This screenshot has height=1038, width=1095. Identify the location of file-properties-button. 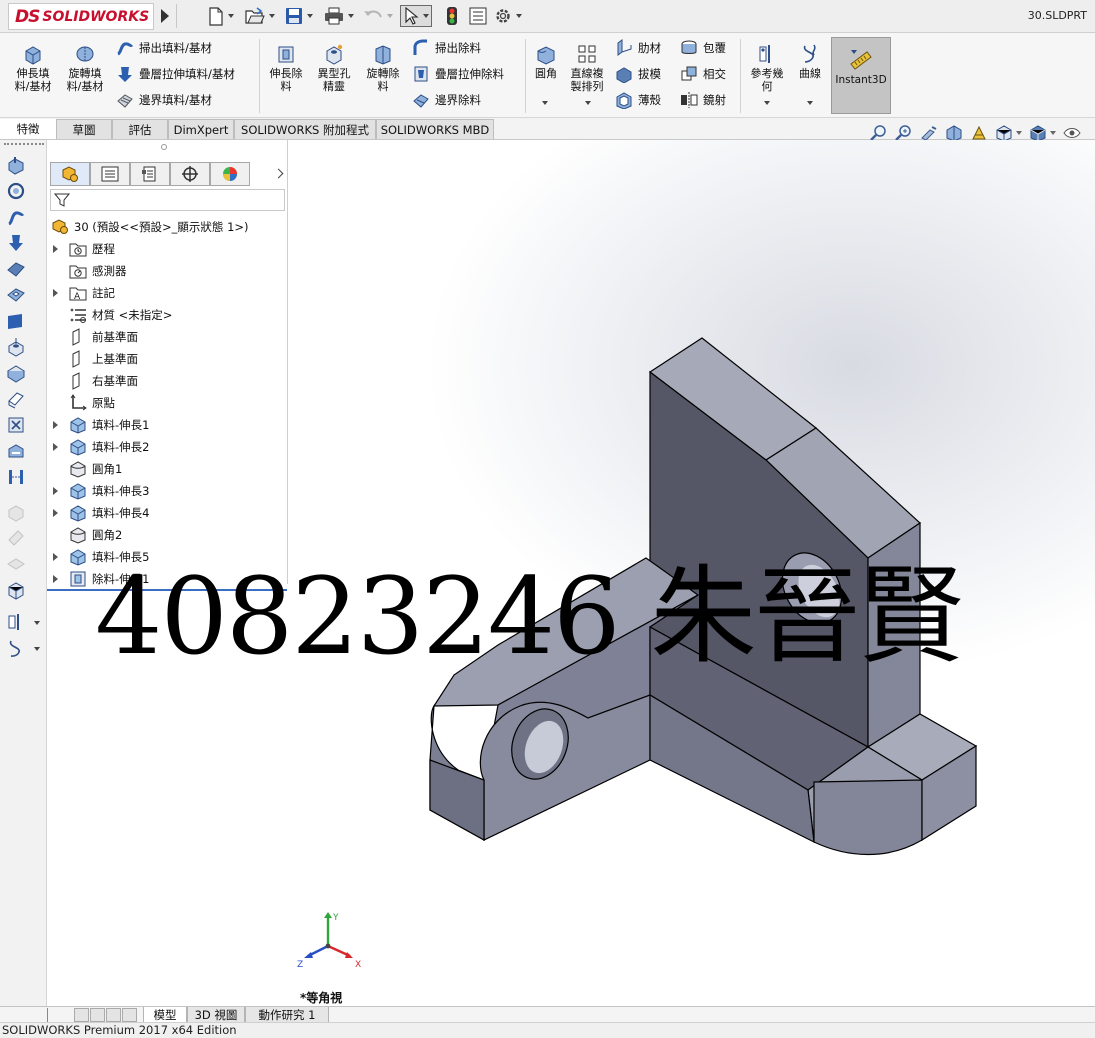
(478, 16).